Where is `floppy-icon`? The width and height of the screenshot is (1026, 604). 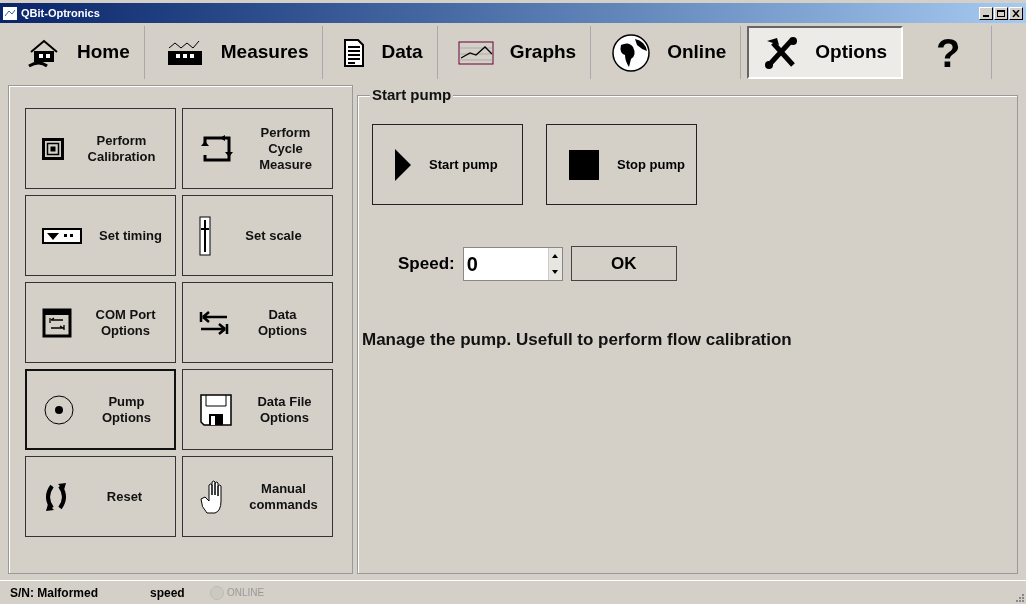 floppy-icon is located at coordinates (216, 409).